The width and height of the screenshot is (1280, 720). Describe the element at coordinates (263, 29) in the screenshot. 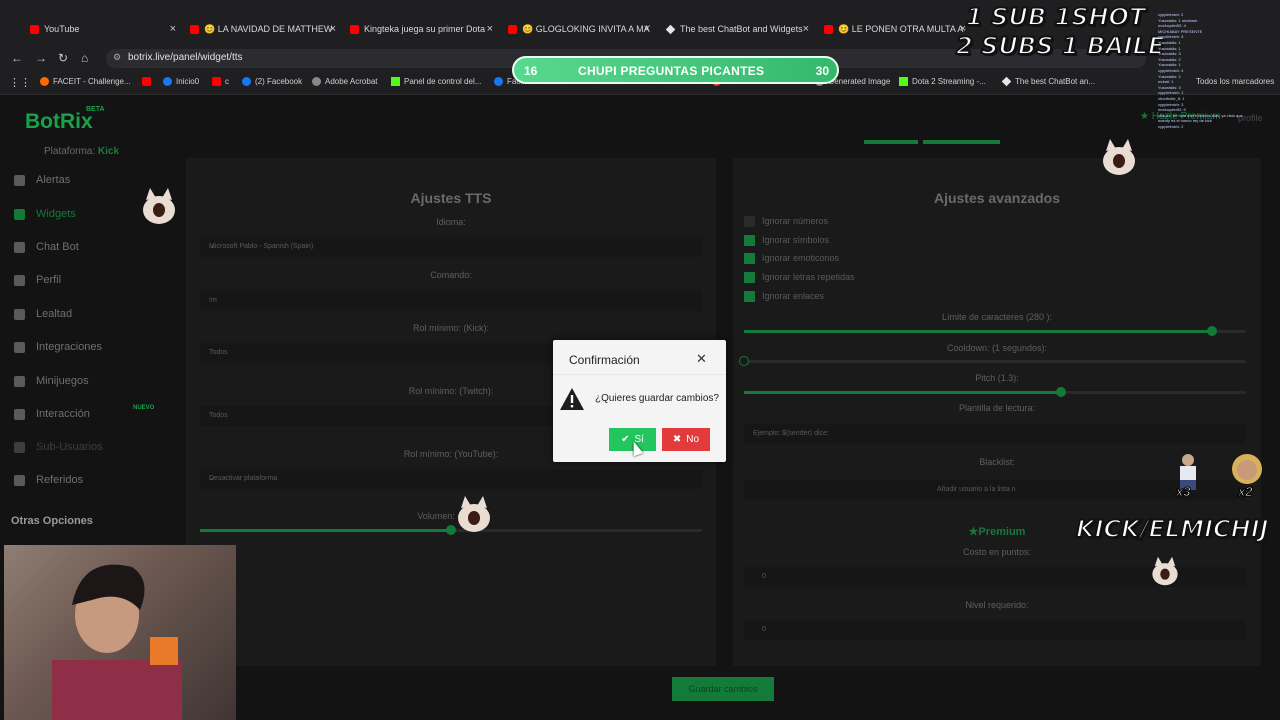

I see `tab-2: 😊 LA NAVIDAD DE MATTHEW ×` at that location.